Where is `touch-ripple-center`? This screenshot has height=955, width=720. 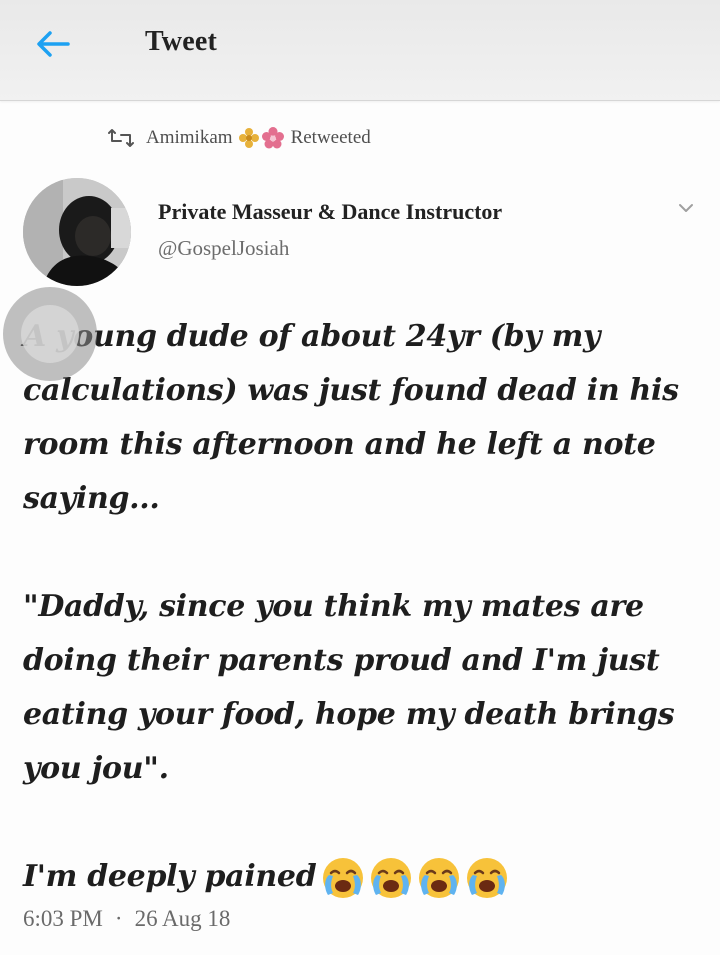 touch-ripple-center is located at coordinates (50, 334).